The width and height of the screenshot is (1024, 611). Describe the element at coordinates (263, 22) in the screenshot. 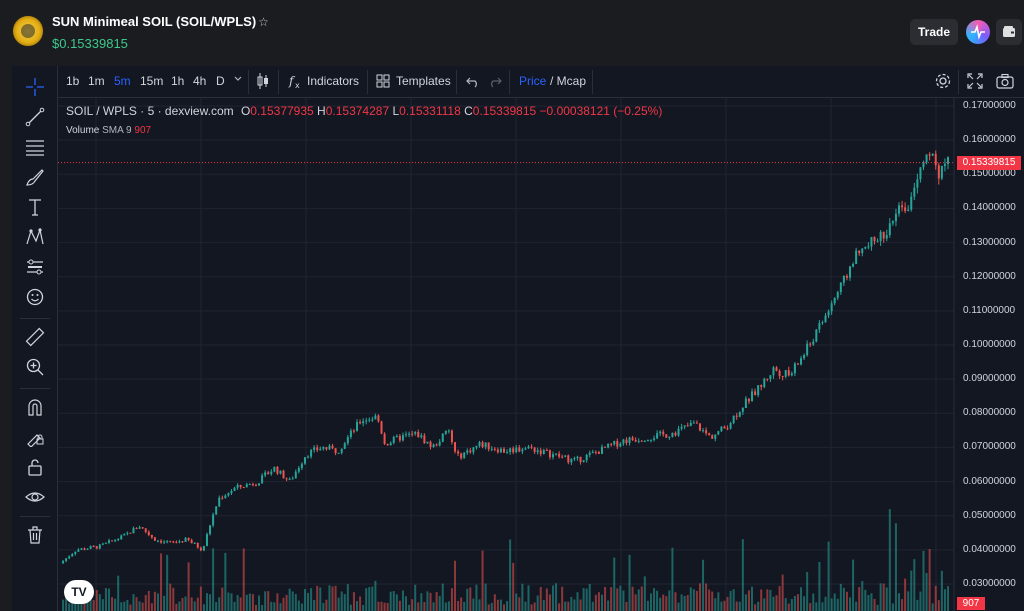

I see `star-icon: ☆` at that location.